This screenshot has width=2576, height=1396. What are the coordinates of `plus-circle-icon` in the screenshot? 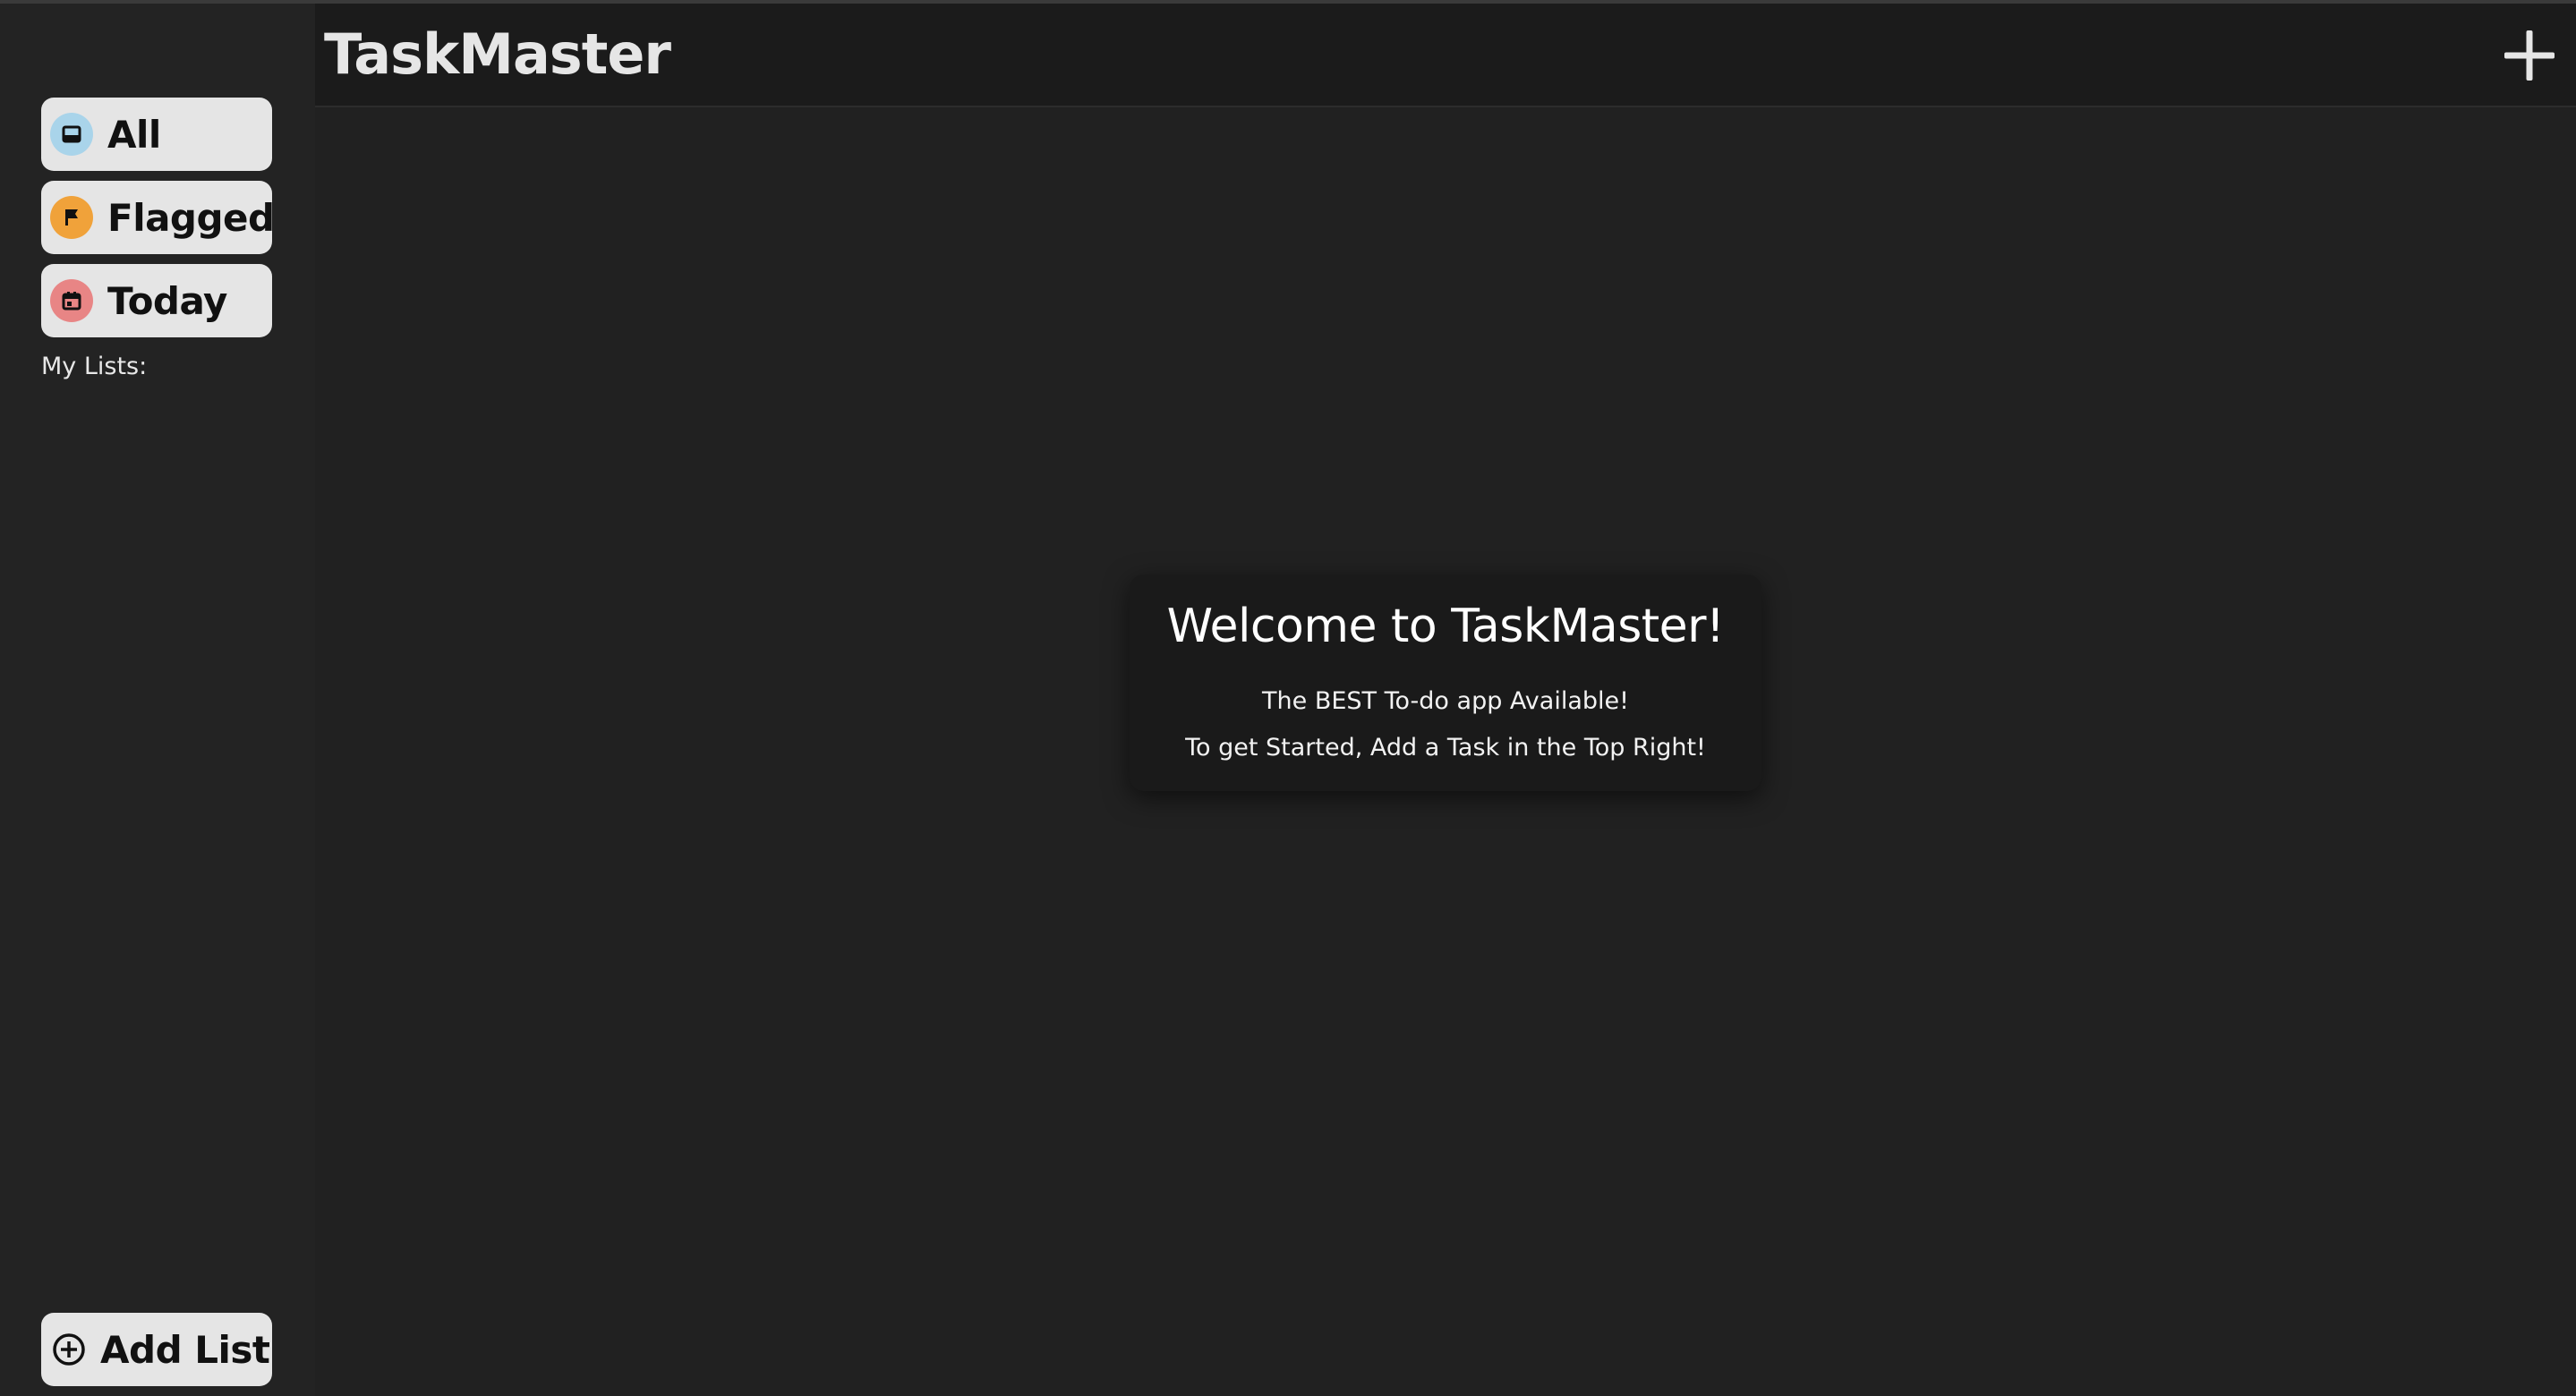 It's located at (69, 1349).